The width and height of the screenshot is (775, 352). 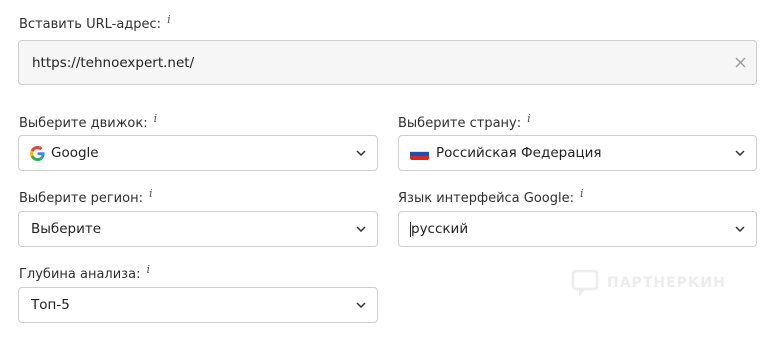 What do you see at coordinates (75, 153) in the screenshot?
I see `engine-value: Google` at bounding box center [75, 153].